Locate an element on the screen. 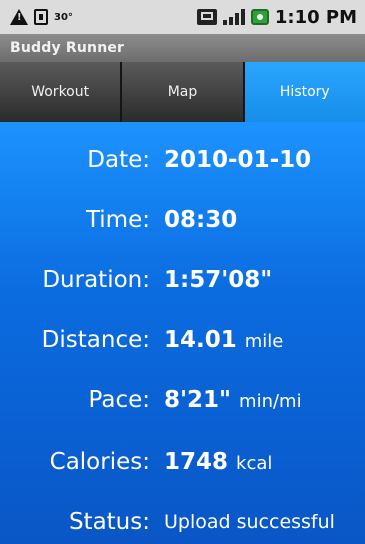 Image resolution: width=365 pixels, height=544 pixels. pace-row: Pace: 8'21" min/mi is located at coordinates (182, 400).